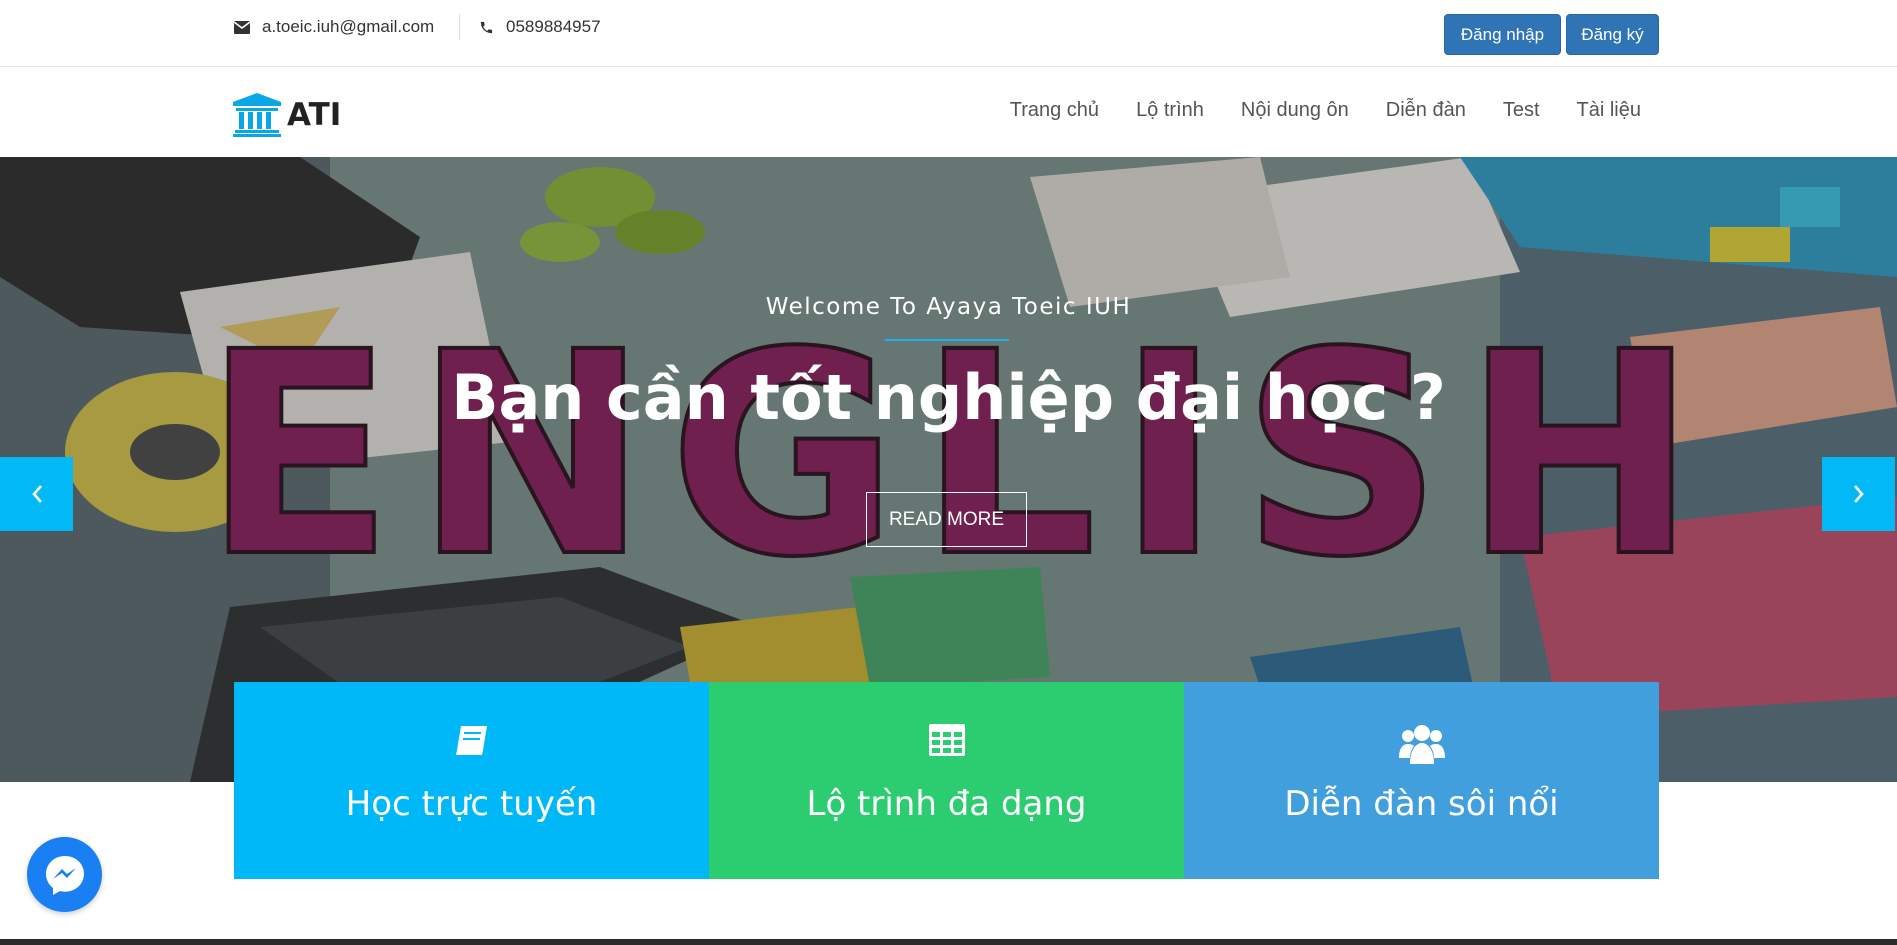  I want to click on book-icon, so click(471, 740).